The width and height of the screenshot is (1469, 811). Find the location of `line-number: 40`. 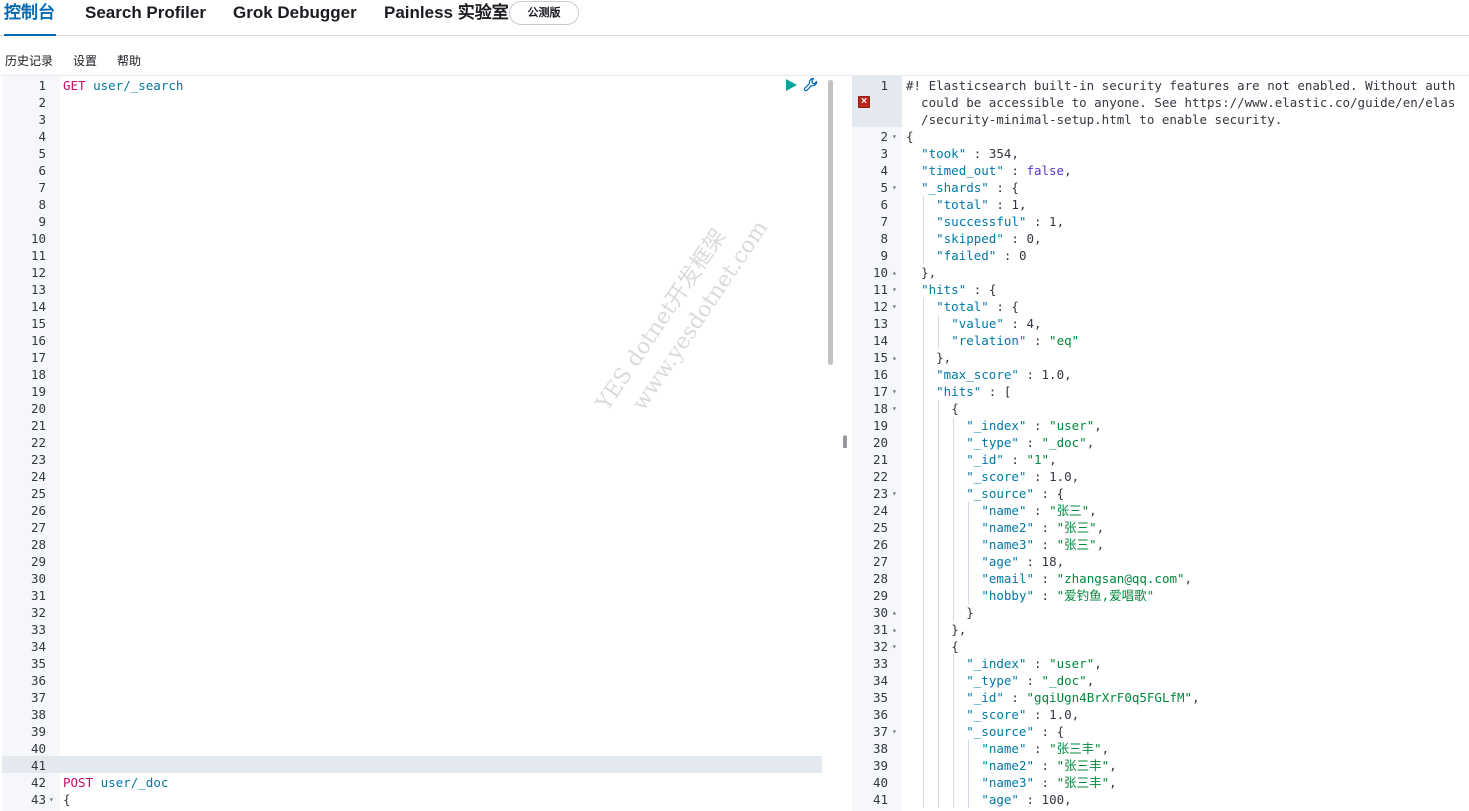

line-number: 40 is located at coordinates (38, 748).